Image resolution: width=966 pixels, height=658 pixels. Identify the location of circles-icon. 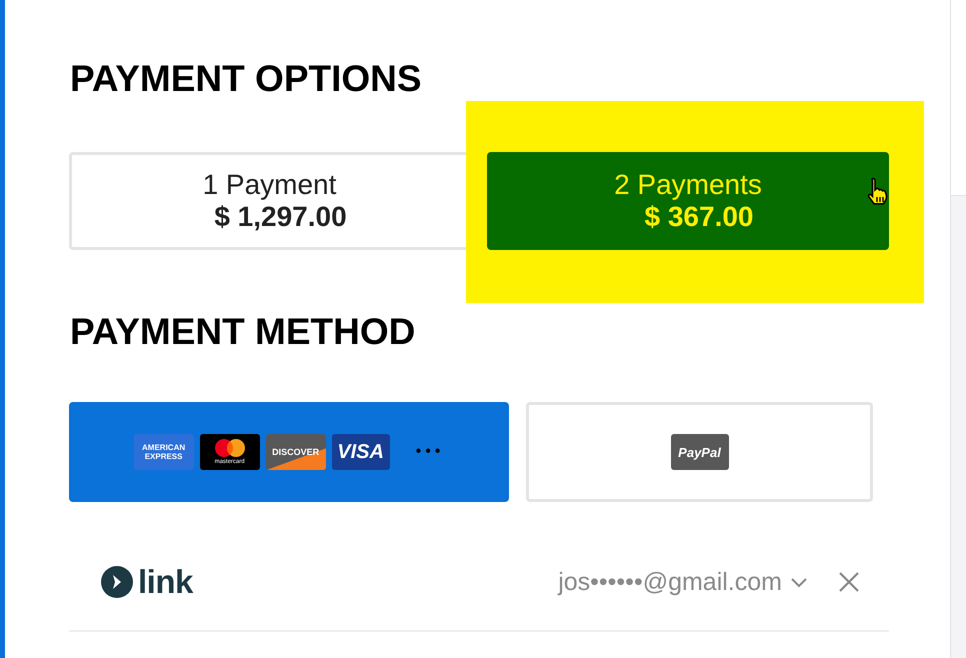
(229, 448).